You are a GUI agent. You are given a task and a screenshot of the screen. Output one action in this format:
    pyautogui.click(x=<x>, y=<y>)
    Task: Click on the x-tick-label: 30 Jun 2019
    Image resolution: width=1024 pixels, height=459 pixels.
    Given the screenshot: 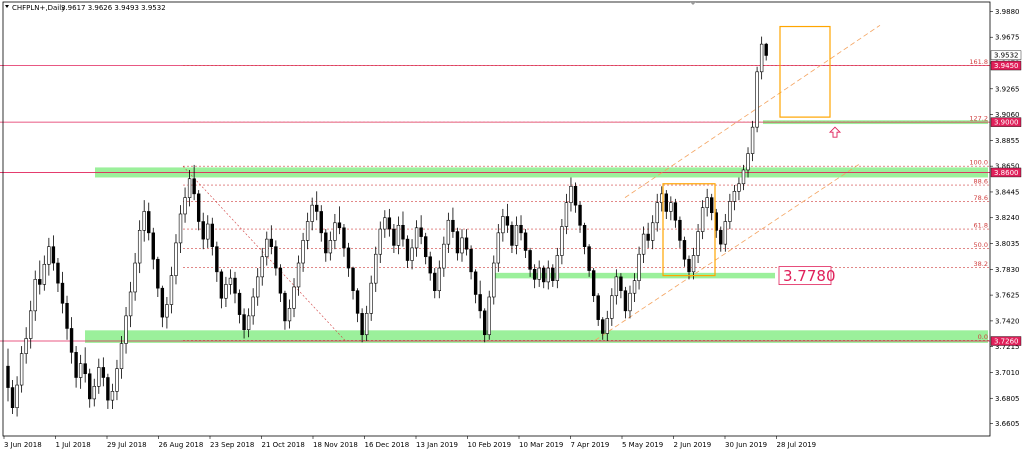 What is the action you would take?
    pyautogui.click(x=746, y=445)
    